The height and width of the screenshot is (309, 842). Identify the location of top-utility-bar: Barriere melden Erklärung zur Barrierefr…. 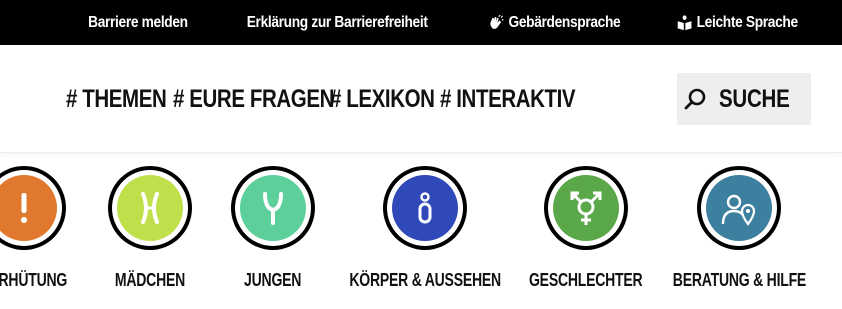
(421, 22).